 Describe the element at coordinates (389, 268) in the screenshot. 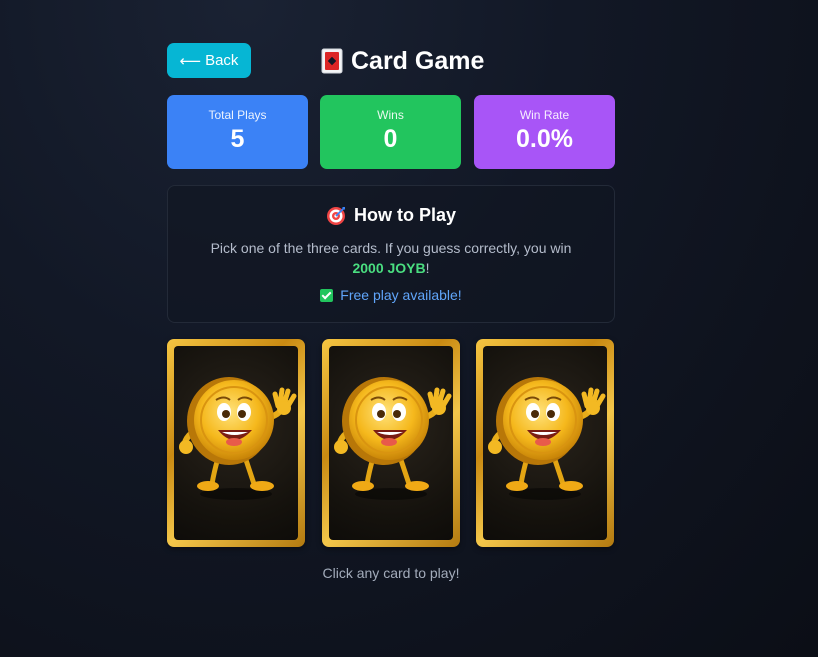

I see `prize-amount: 2000 JOYB` at that location.